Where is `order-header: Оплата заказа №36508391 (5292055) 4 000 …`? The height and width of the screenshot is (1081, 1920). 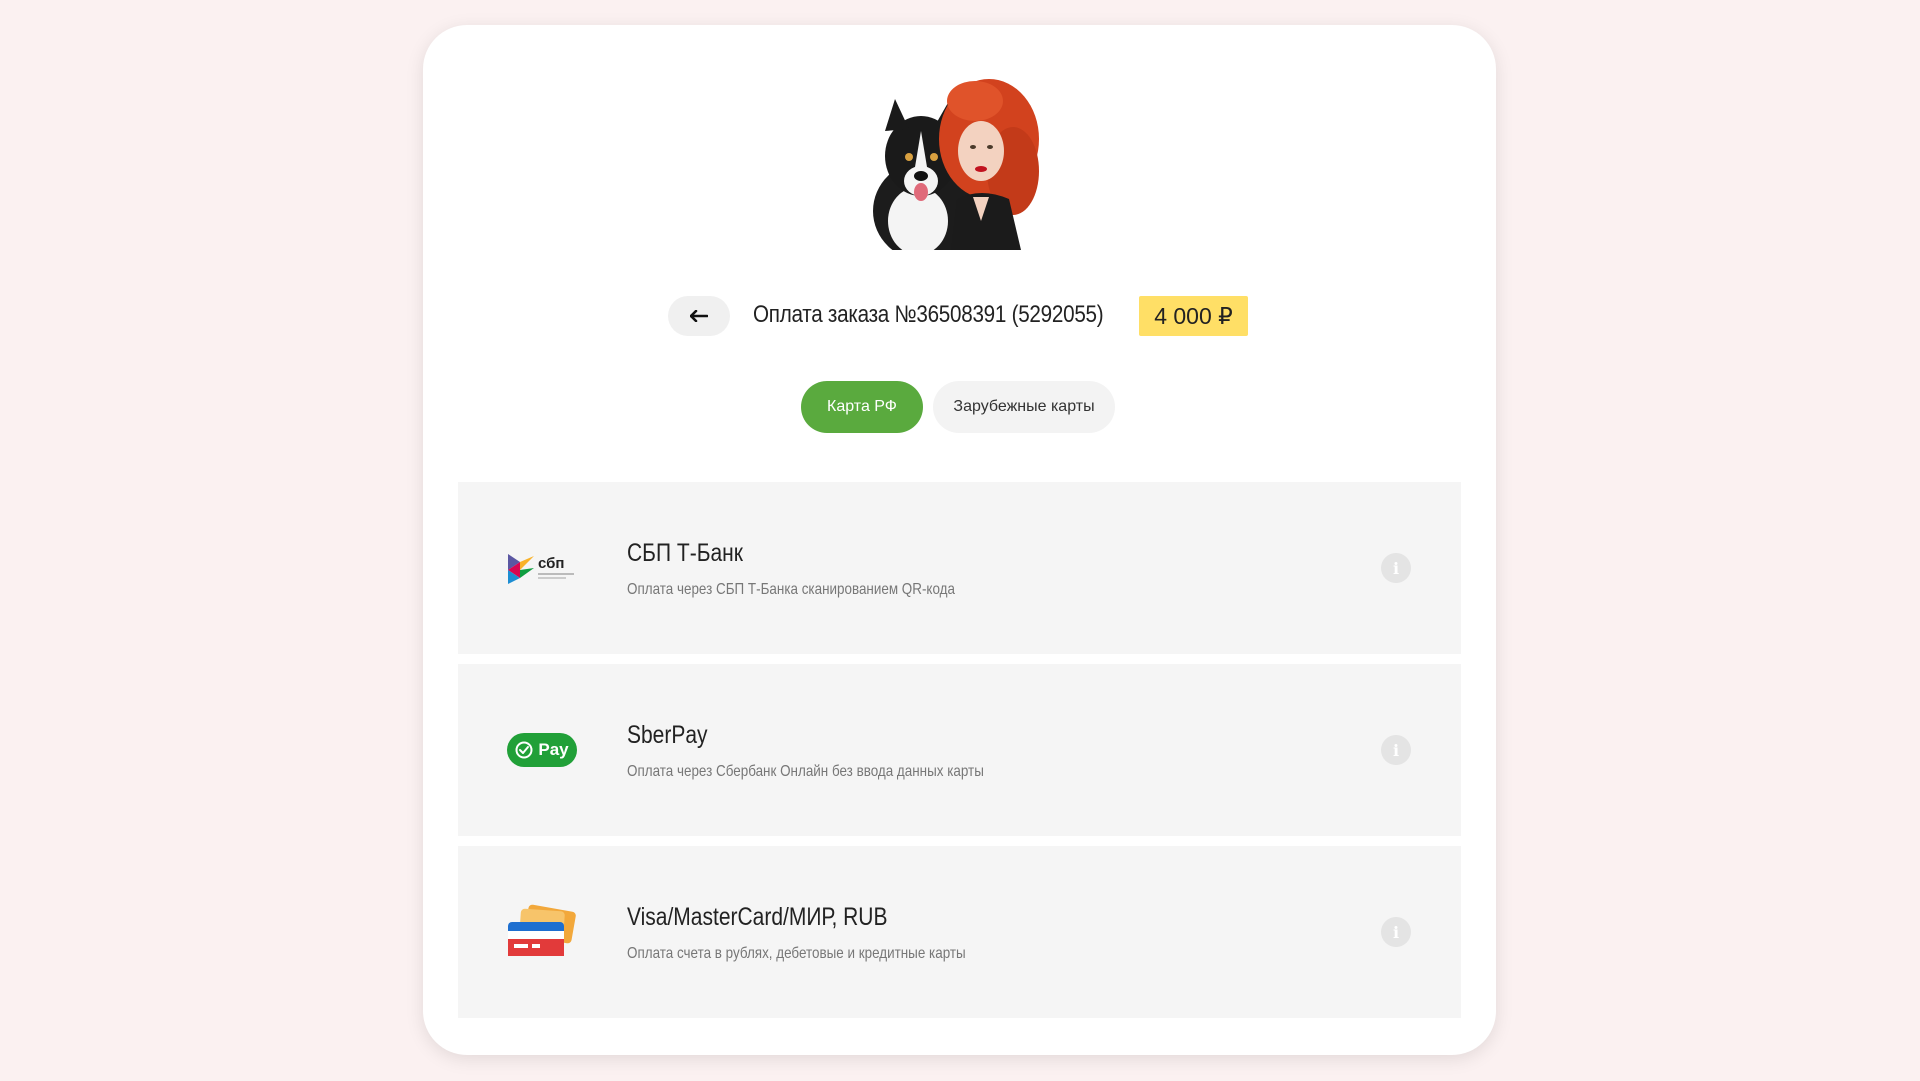 order-header: Оплата заказа №36508391 (5292055) 4 000 … is located at coordinates (959, 317).